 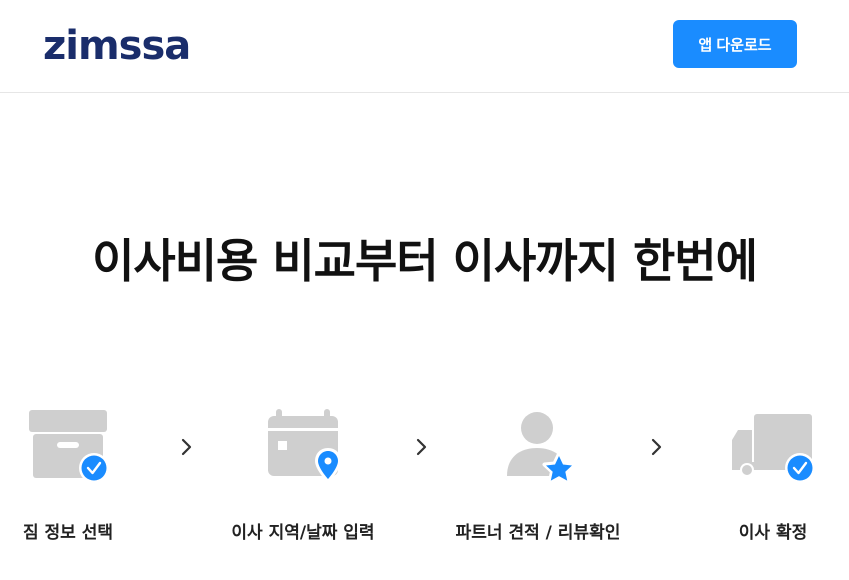 What do you see at coordinates (68, 446) in the screenshot?
I see `box-check-icon` at bounding box center [68, 446].